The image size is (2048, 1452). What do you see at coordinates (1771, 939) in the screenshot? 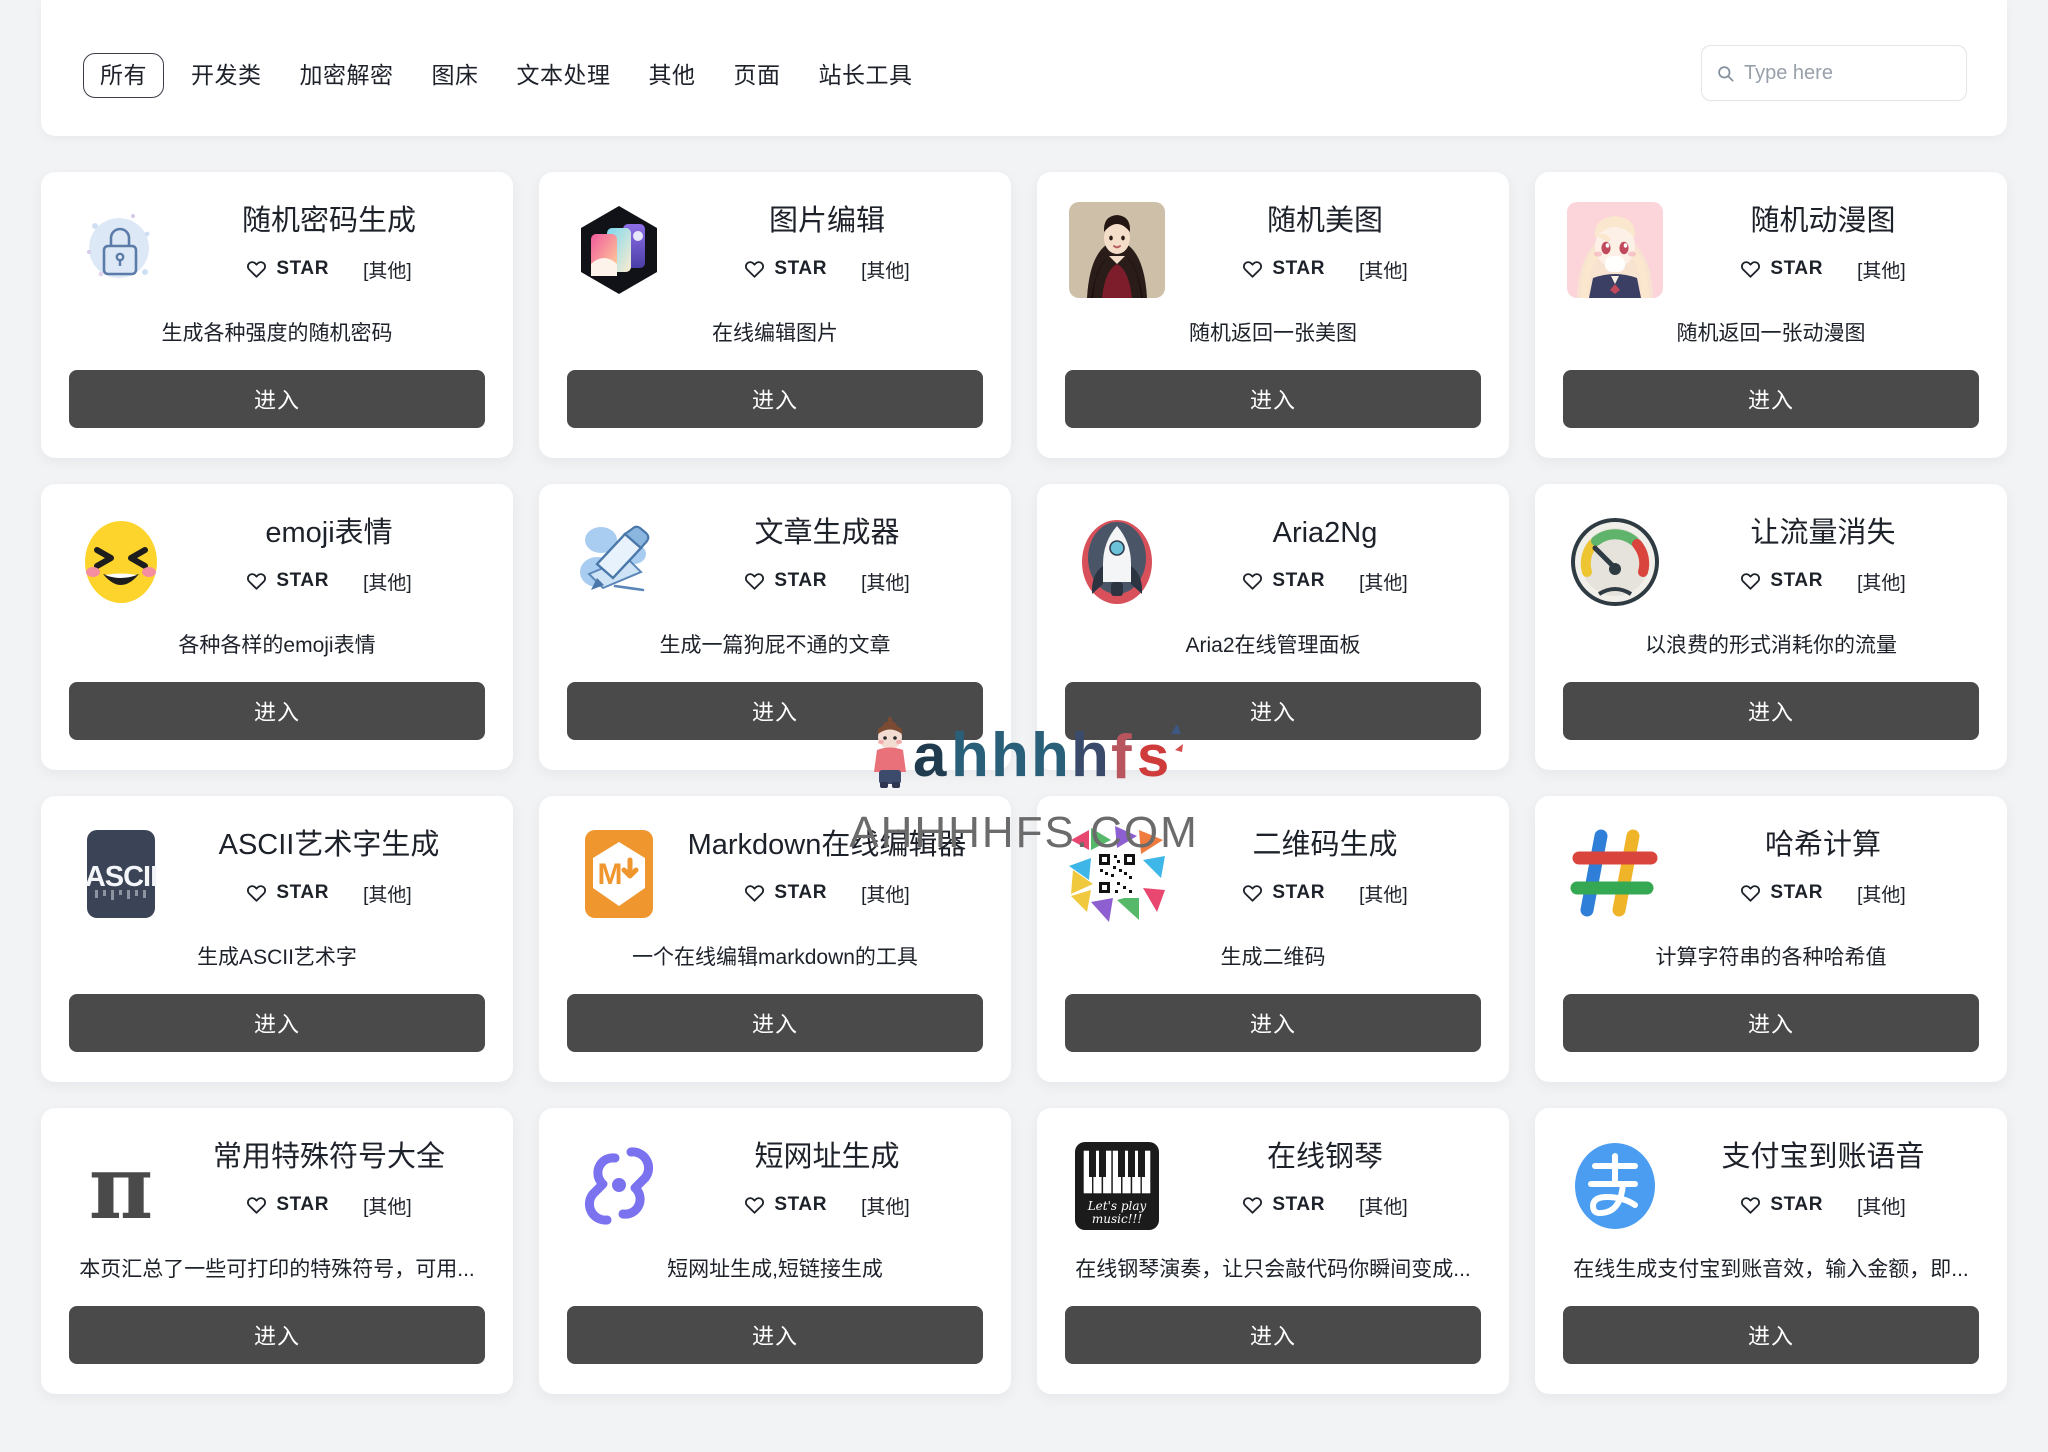
I see `tool-card: 哈希计算 STAR [其他] 计算字符串的各种哈希值 进入` at bounding box center [1771, 939].